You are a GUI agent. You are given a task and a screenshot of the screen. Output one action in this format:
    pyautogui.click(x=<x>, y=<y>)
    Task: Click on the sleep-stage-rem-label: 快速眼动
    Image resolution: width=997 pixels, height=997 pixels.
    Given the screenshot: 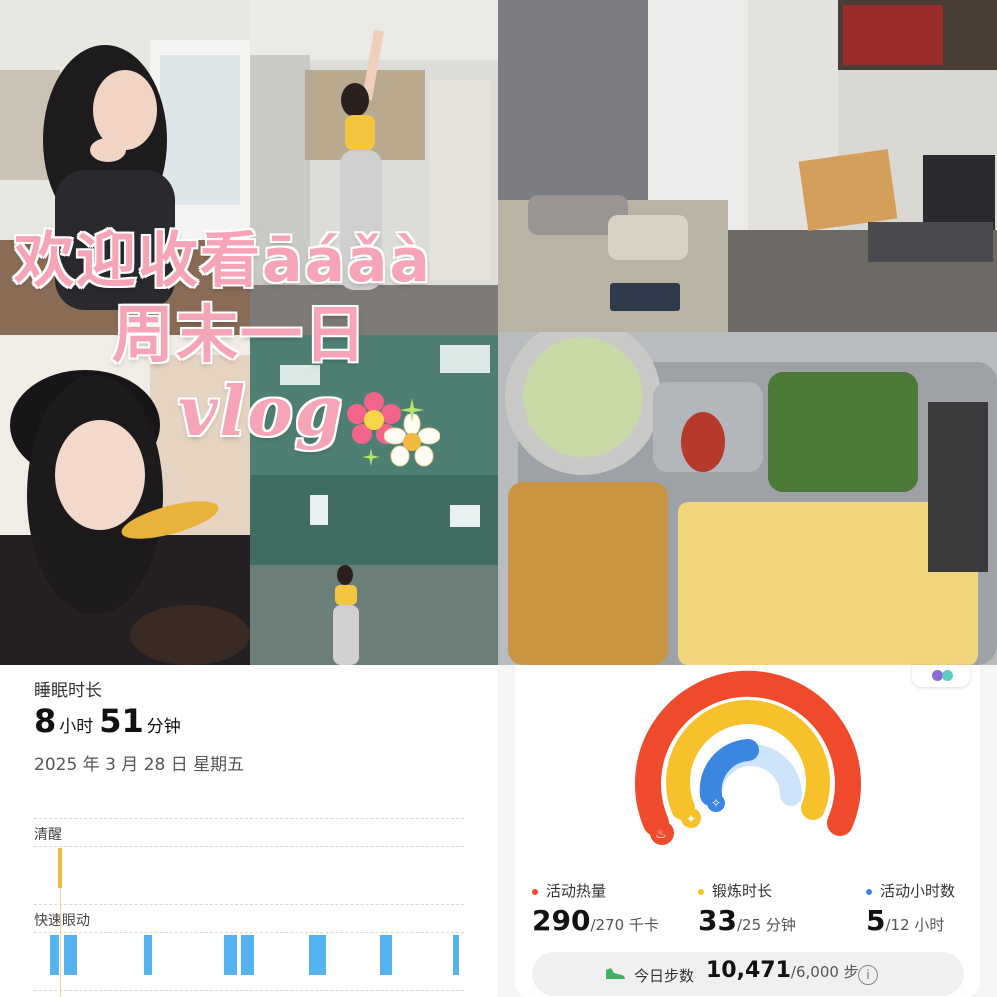 What is the action you would take?
    pyautogui.click(x=62, y=921)
    